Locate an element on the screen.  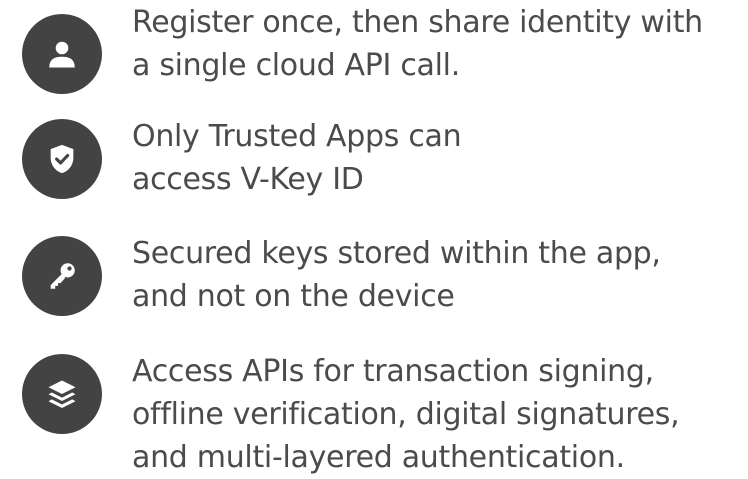
key-icon is located at coordinates (62, 276).